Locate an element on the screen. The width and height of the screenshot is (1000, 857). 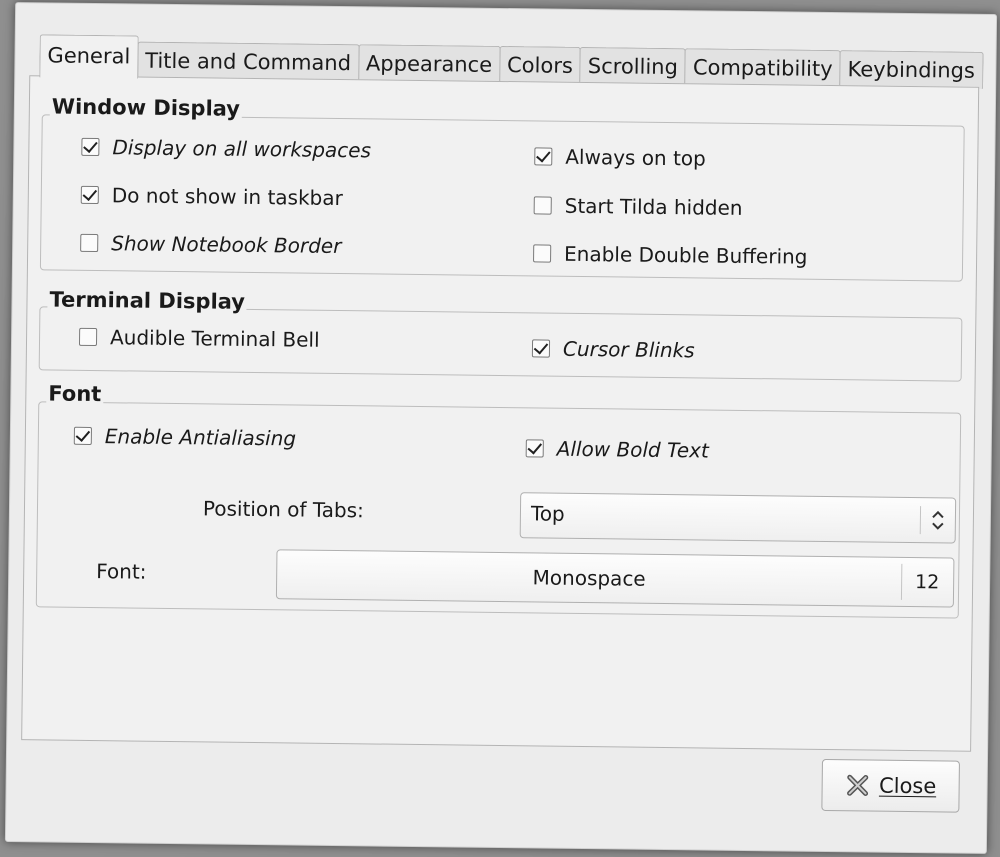
double-buffering-checkbox: Enable Double Buffering is located at coordinates (670, 255).